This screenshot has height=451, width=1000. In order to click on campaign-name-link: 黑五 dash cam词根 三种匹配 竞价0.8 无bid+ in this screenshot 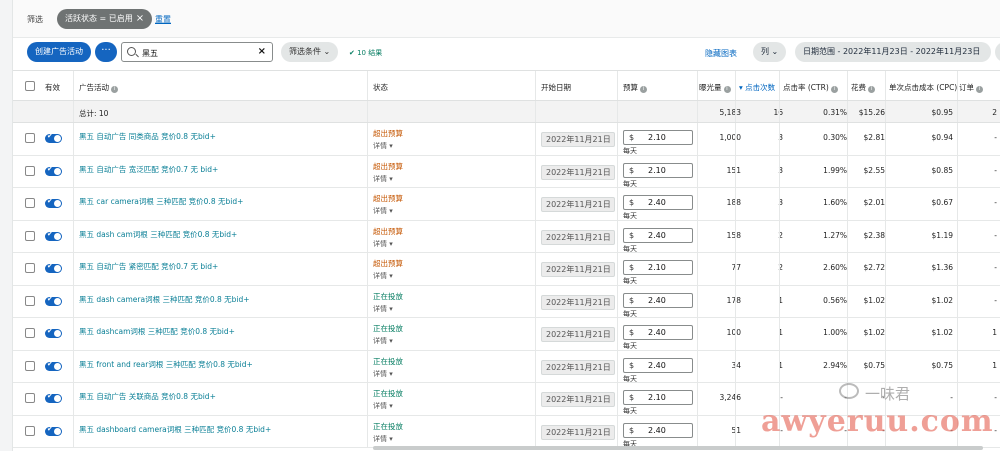, I will do `click(158, 234)`.